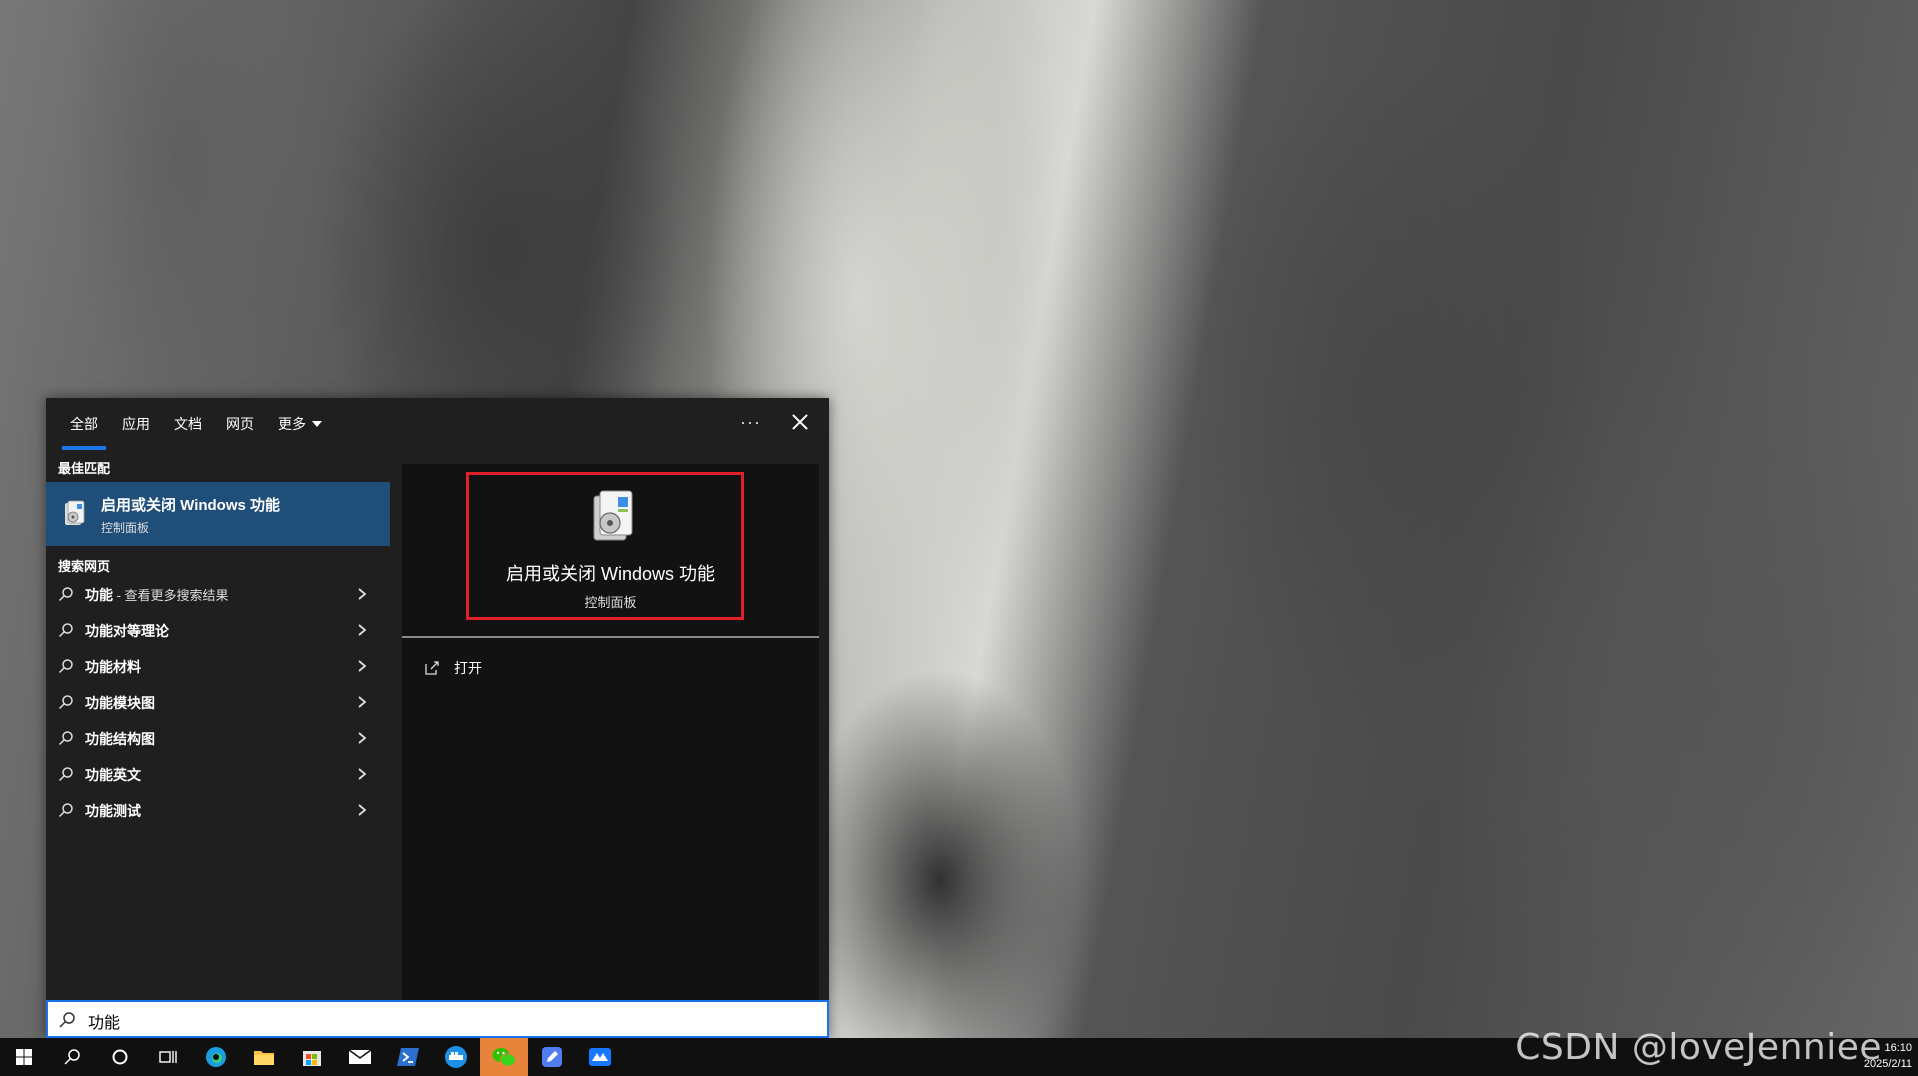 The width and height of the screenshot is (1918, 1076). Describe the element at coordinates (610, 602) in the screenshot. I see `preview-subtitle: 控制面板` at that location.